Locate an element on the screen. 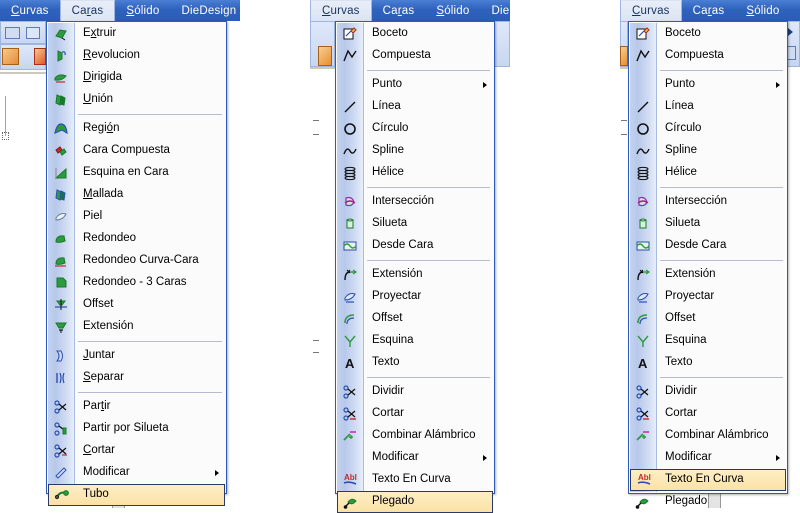 Image resolution: width=800 pixels, height=513 pixels. menu-item-tubo: Tubo is located at coordinates (136, 495).